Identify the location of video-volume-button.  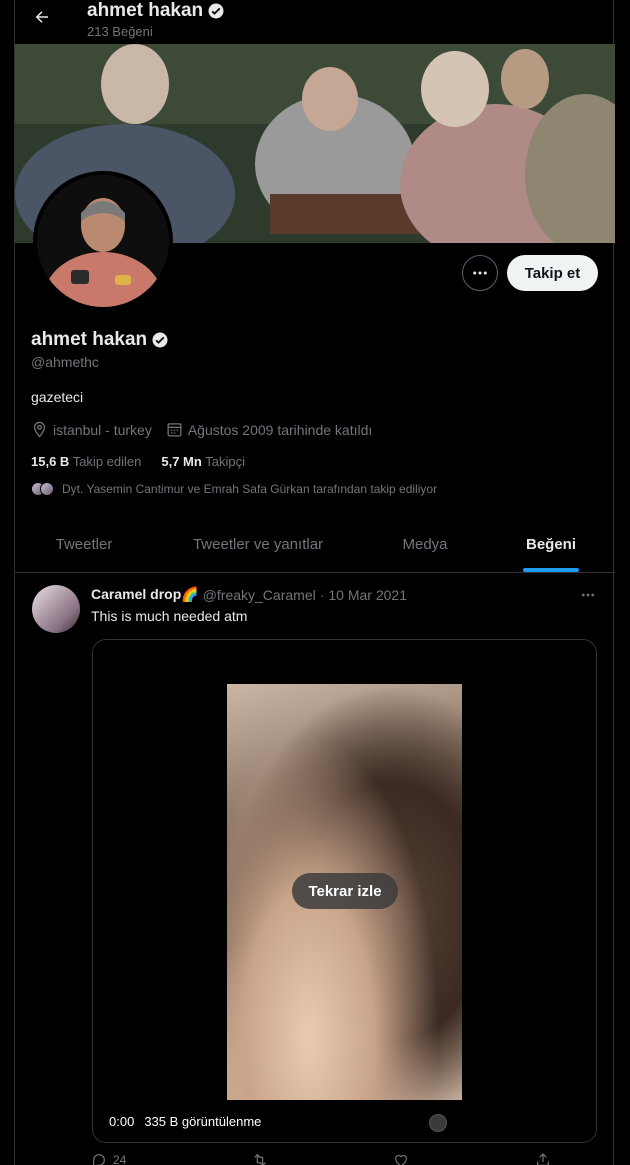
(438, 1123).